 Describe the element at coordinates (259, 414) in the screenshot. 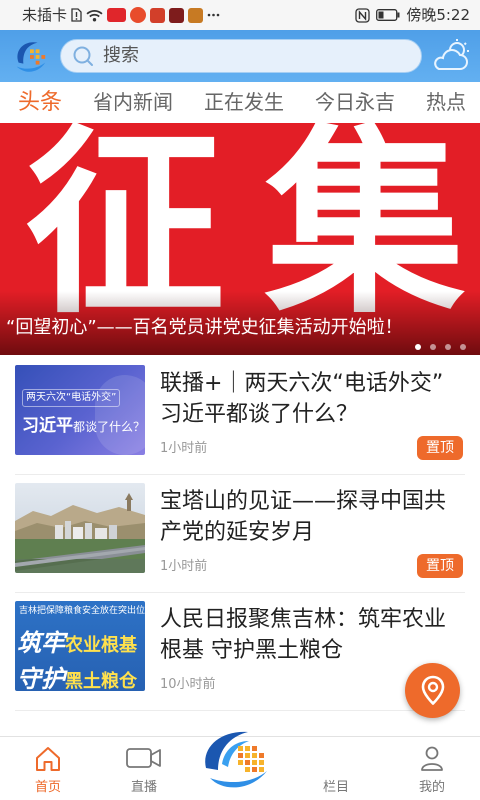

I see `news-title-line: 习近平都谈了什么？` at that location.